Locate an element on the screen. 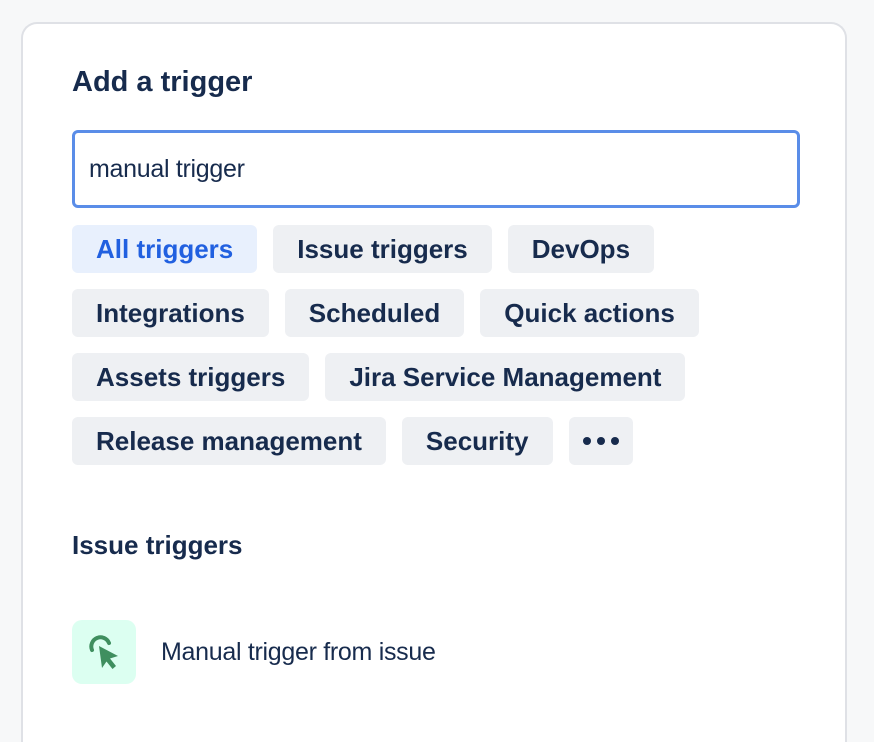 The image size is (874, 742). filter-chip-assets-triggers: Assets triggers is located at coordinates (191, 377).